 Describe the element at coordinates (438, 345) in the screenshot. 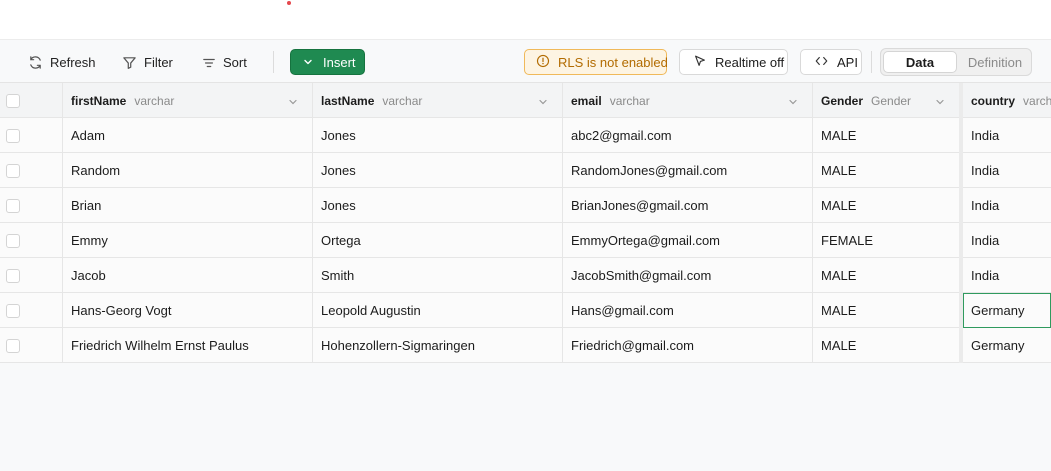

I see `cell-lastname: Hohenzollern-Sigmaringen` at that location.